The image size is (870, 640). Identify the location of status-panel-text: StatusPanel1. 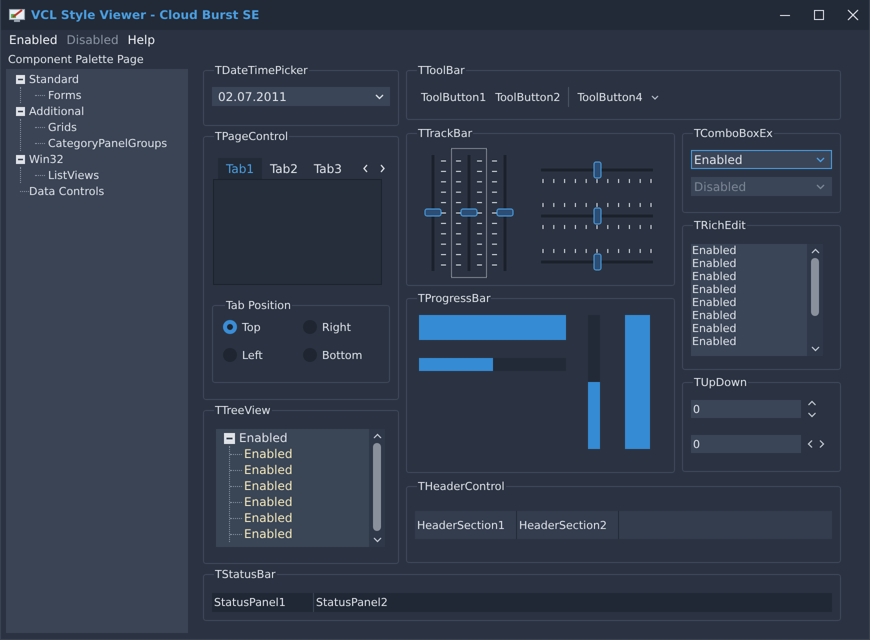
(263, 602).